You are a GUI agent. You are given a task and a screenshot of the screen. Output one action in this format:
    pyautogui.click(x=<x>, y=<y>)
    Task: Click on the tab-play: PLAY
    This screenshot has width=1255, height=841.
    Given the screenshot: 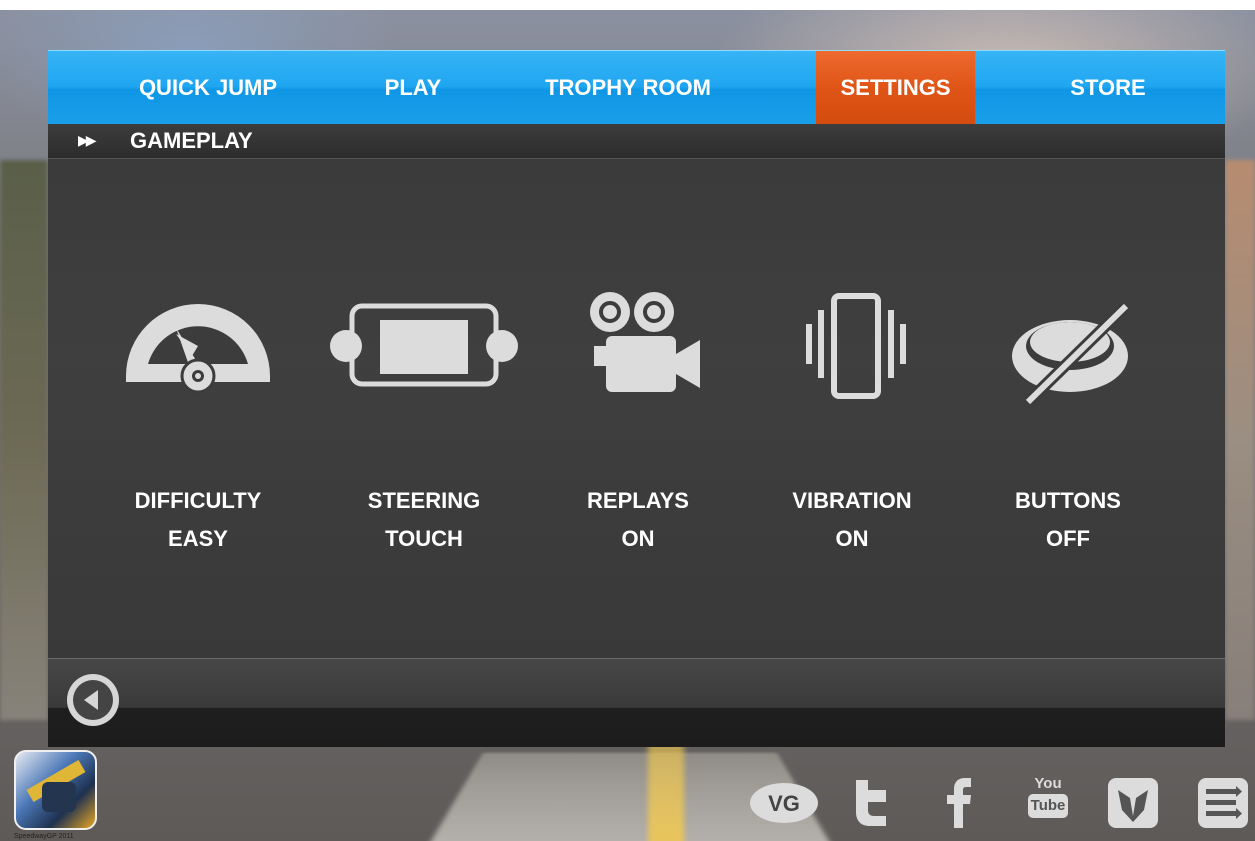 What is the action you would take?
    pyautogui.click(x=413, y=88)
    